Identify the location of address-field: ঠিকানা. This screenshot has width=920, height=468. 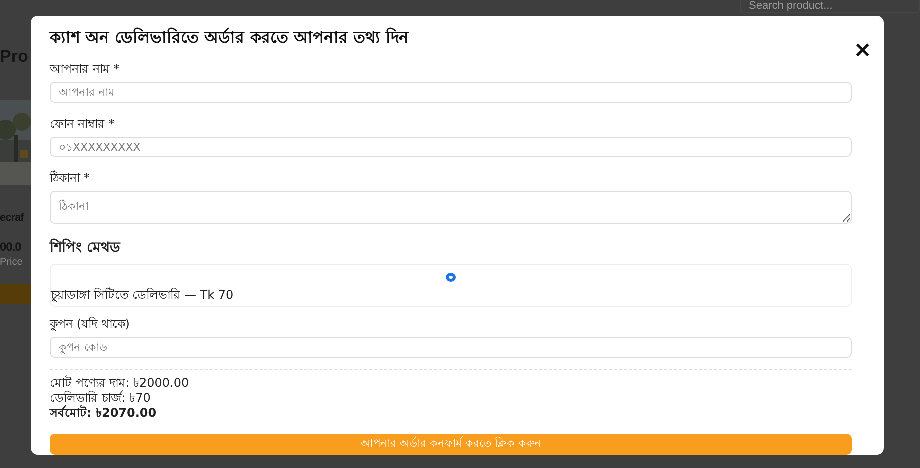
(451, 207).